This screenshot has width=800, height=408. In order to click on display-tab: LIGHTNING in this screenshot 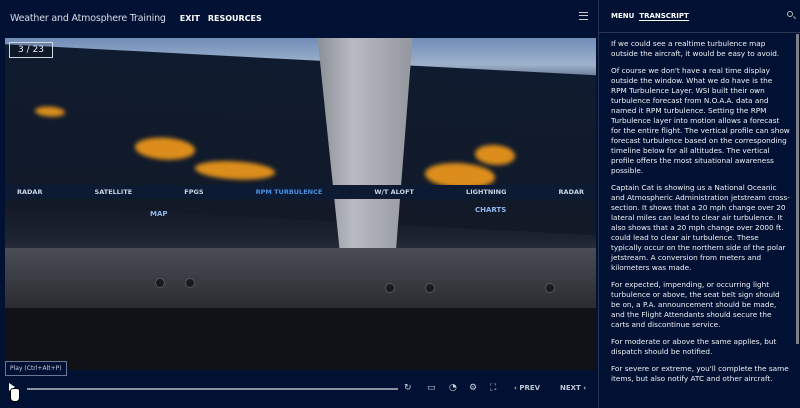, I will do `click(486, 192)`.